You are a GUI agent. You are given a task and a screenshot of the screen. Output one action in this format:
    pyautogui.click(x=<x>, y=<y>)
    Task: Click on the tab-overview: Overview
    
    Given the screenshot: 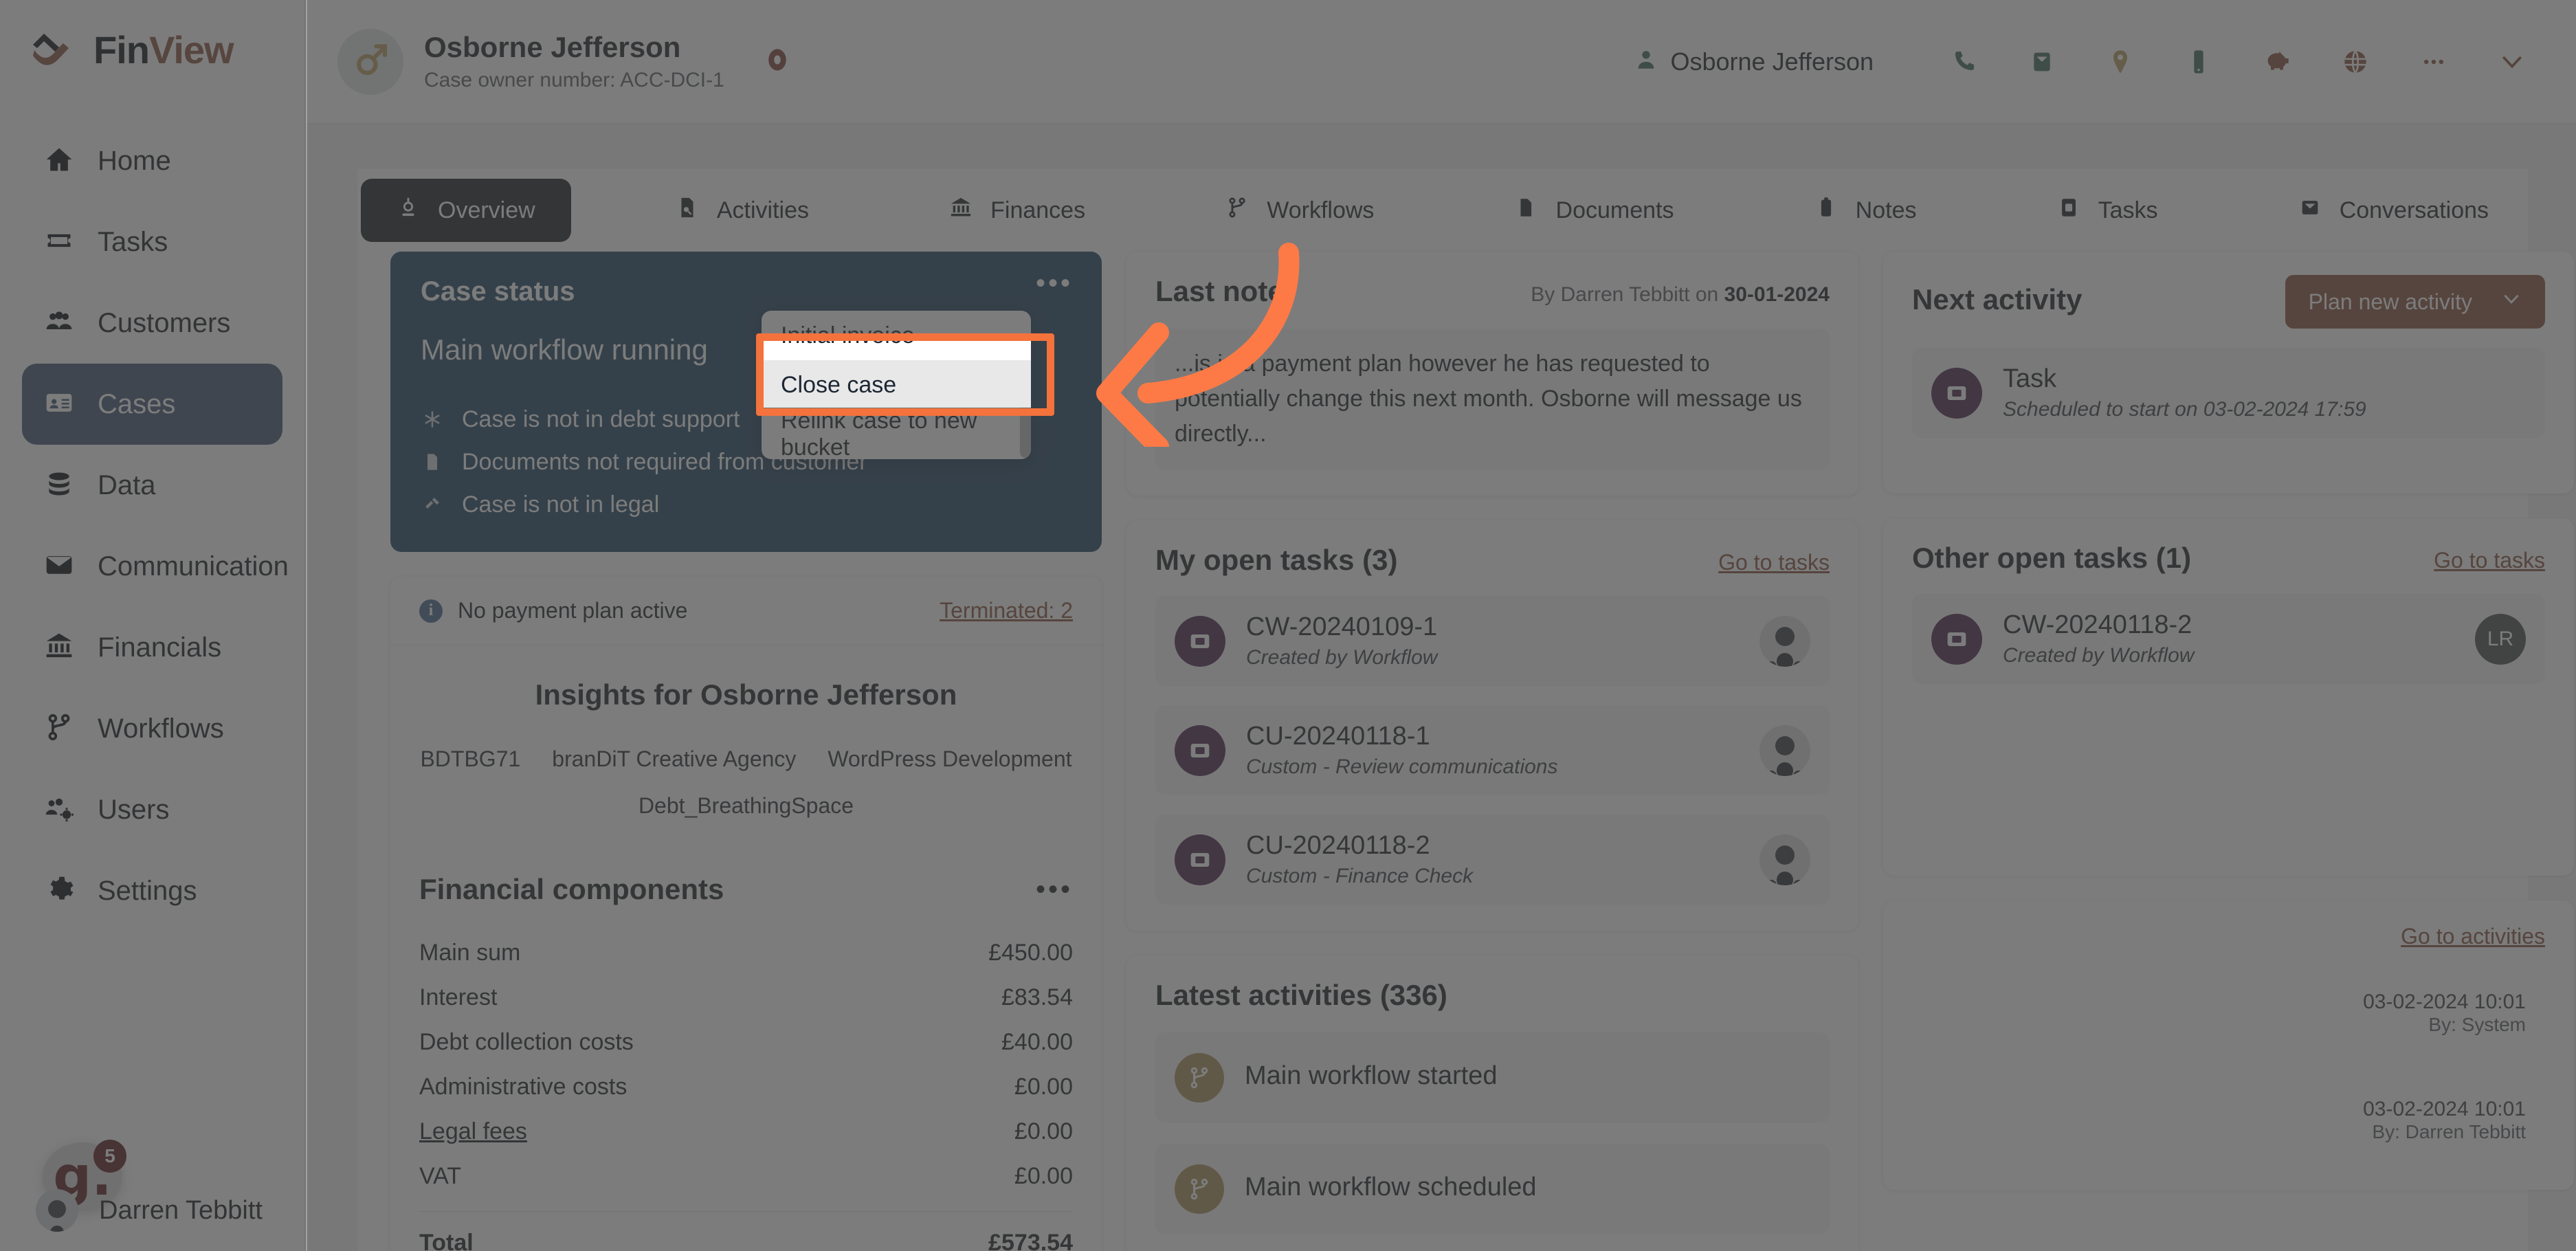 What is the action you would take?
    pyautogui.click(x=466, y=210)
    